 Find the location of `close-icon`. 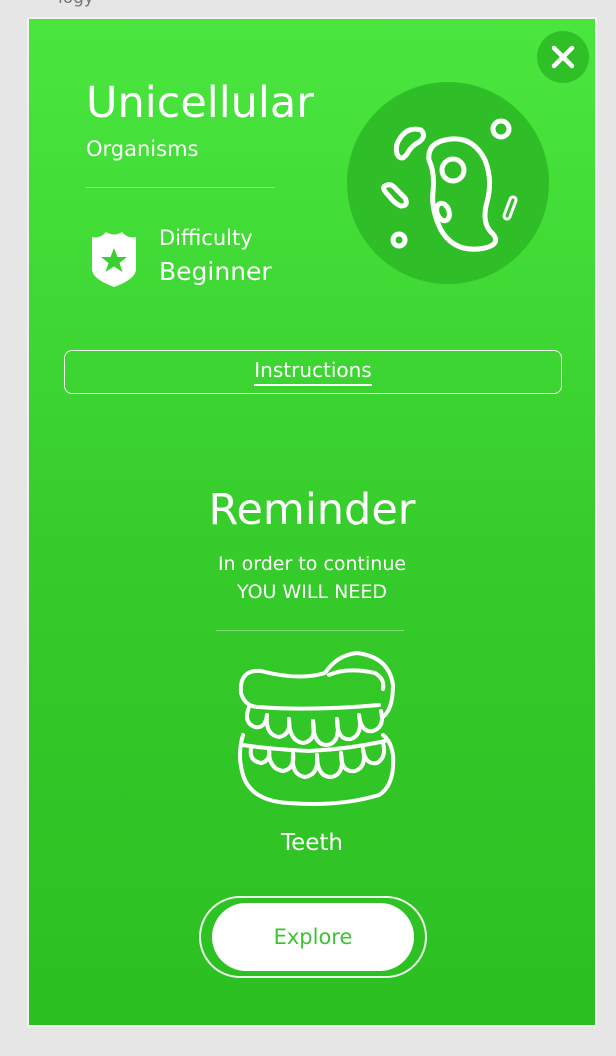

close-icon is located at coordinates (563, 57).